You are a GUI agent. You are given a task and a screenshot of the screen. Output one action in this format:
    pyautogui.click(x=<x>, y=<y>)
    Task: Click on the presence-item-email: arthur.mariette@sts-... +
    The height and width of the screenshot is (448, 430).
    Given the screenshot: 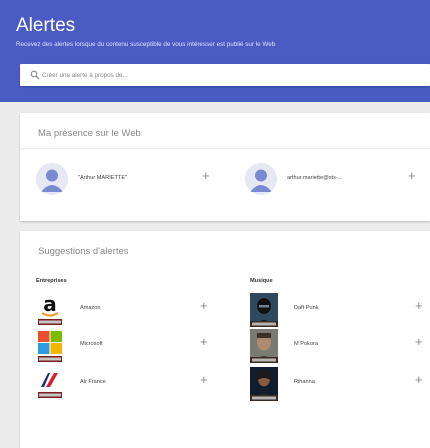 What is the action you would take?
    pyautogui.click(x=337, y=179)
    